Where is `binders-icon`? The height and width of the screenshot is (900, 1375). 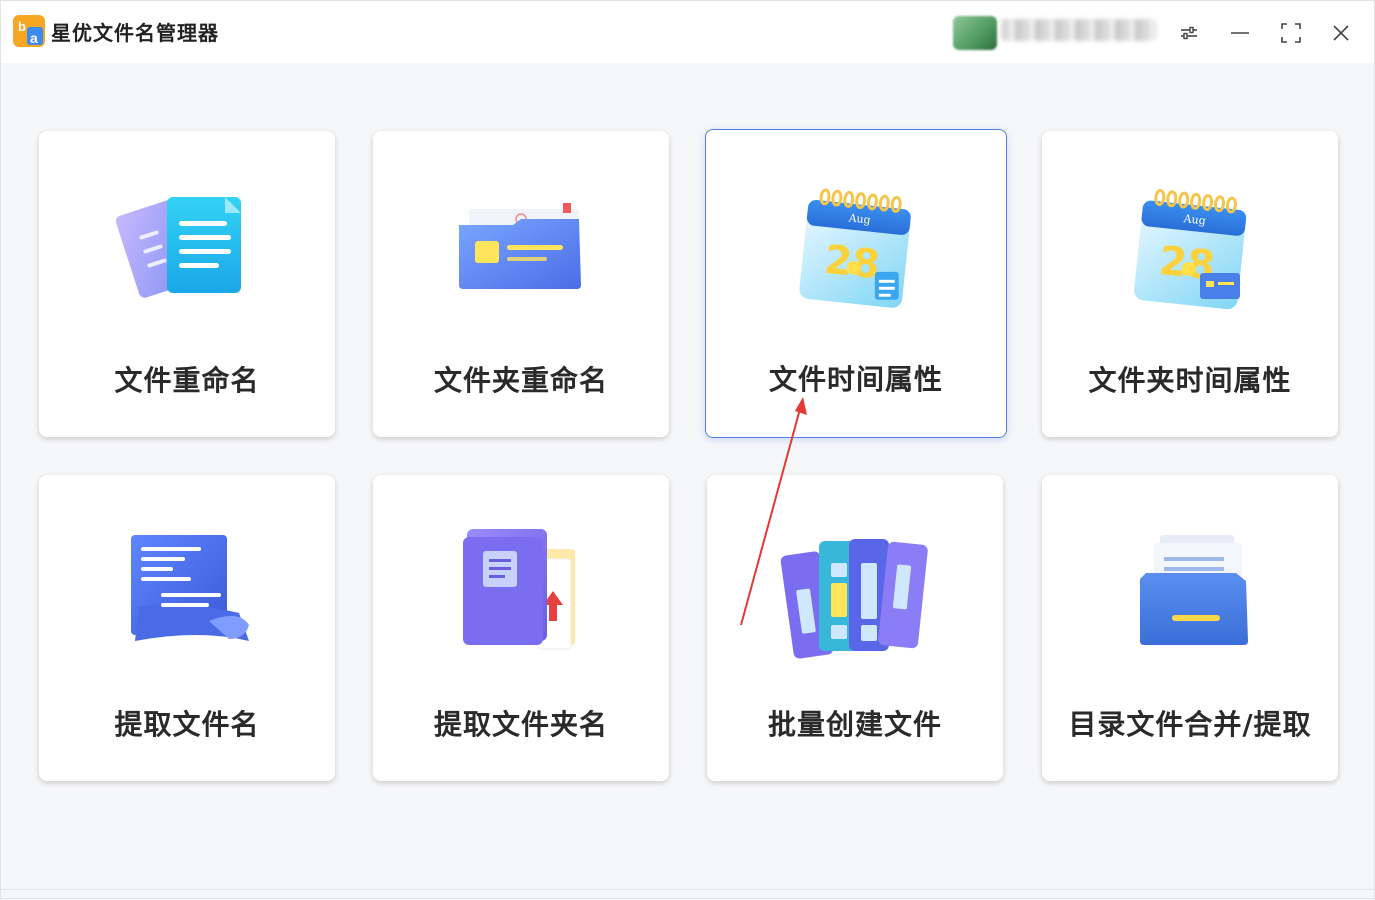 binders-icon is located at coordinates (854, 599).